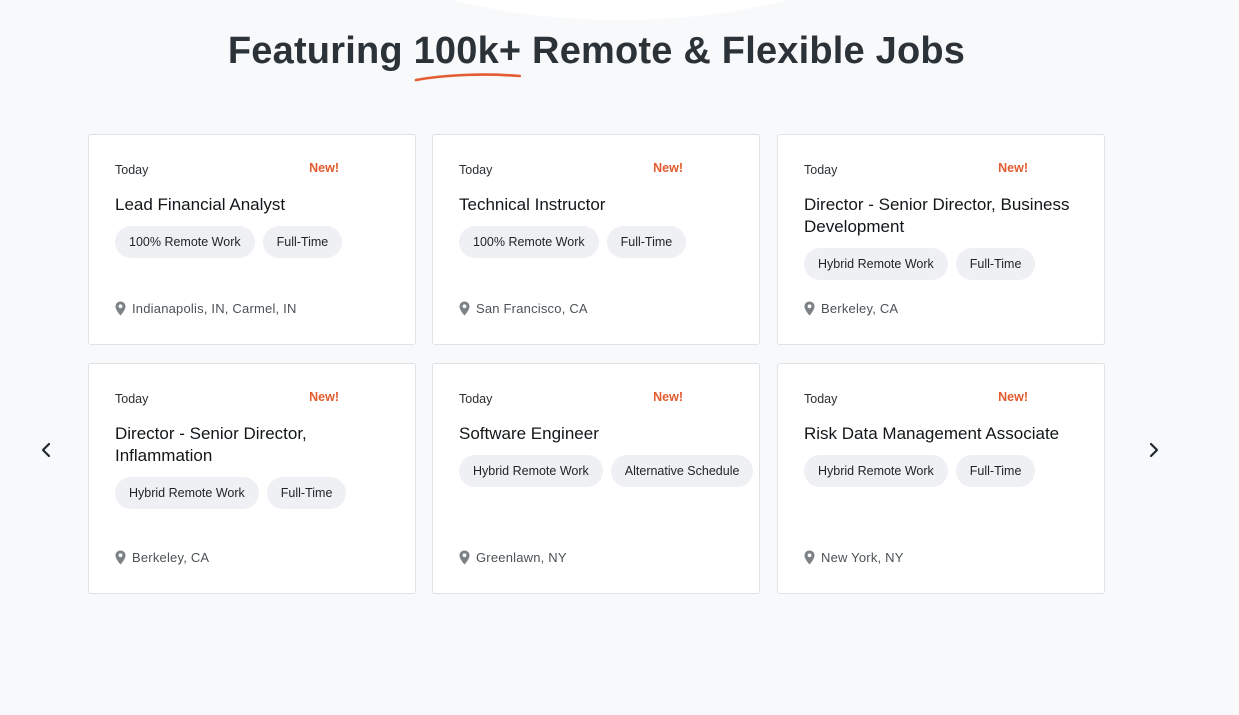  What do you see at coordinates (260, 205) in the screenshot?
I see `job-title-link: Lead Financial Analyst` at bounding box center [260, 205].